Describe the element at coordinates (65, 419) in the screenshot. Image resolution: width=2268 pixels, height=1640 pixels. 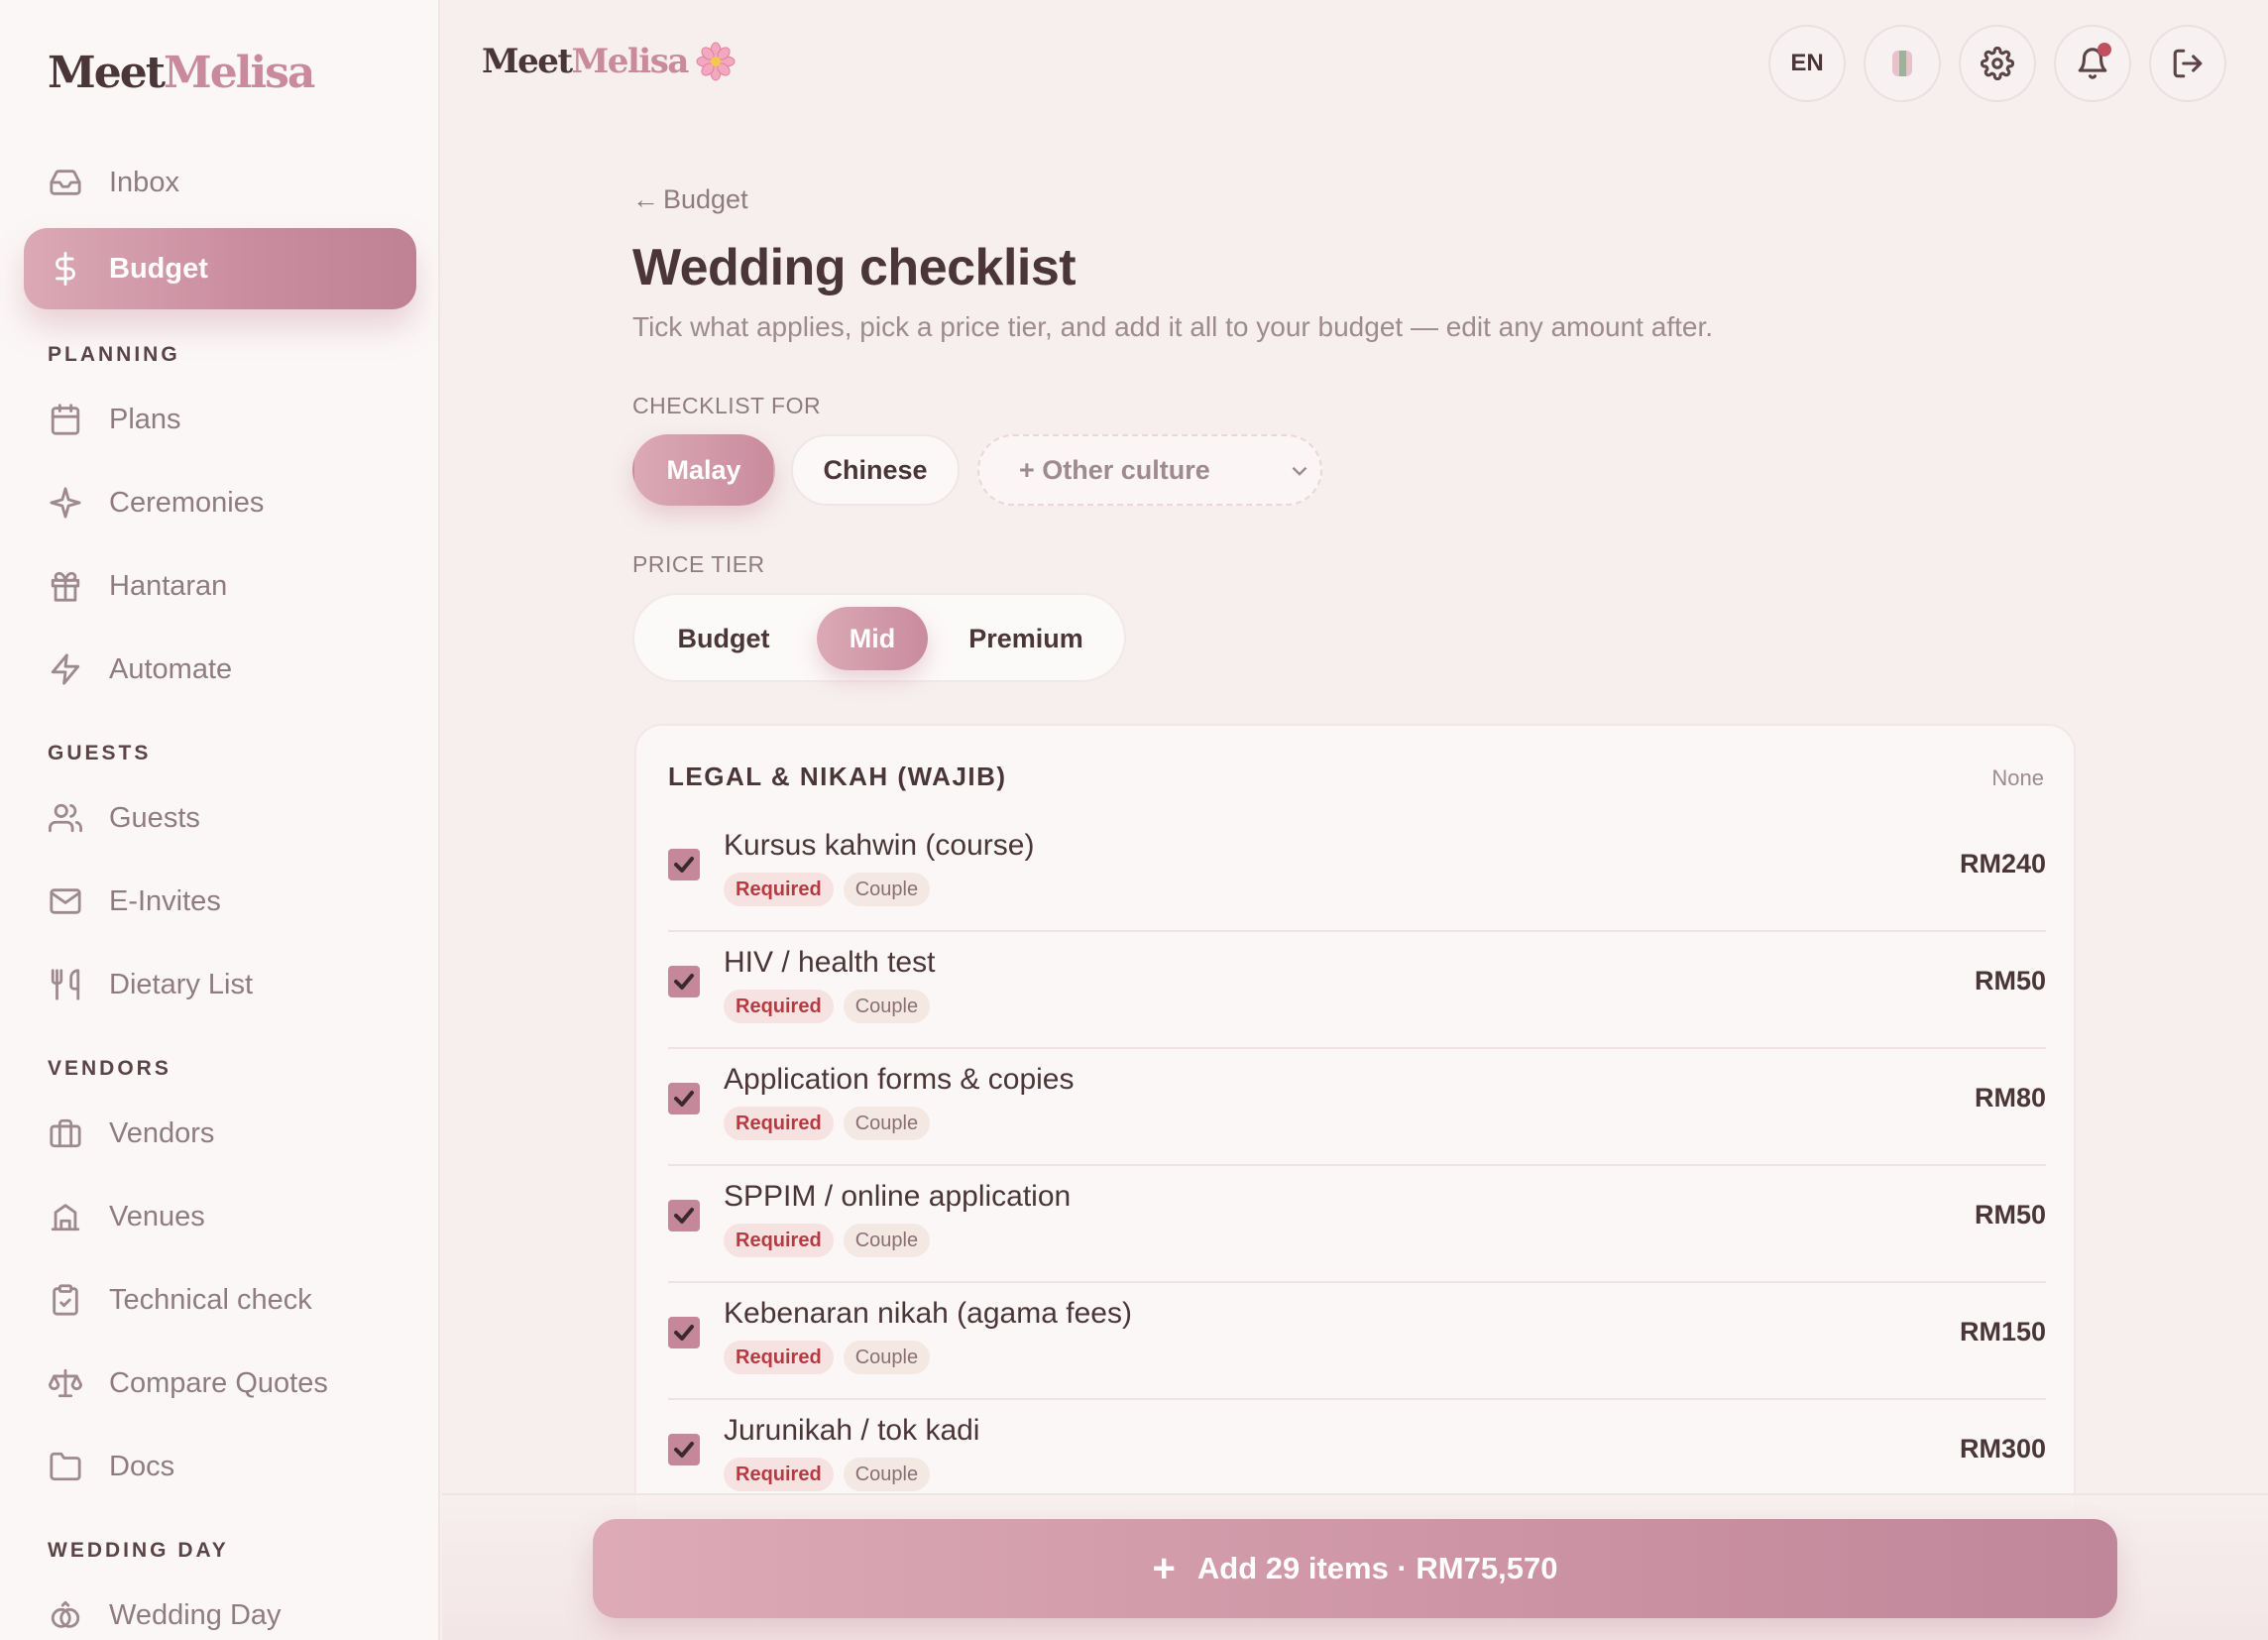
I see `calendar-icon` at that location.